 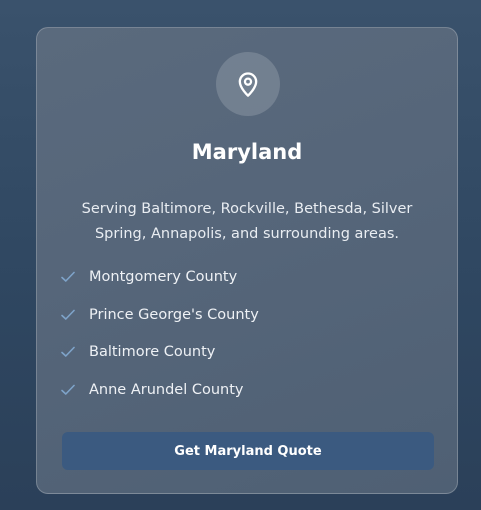 What do you see at coordinates (160, 363) in the screenshot?
I see `list-item: Baltimore County` at bounding box center [160, 363].